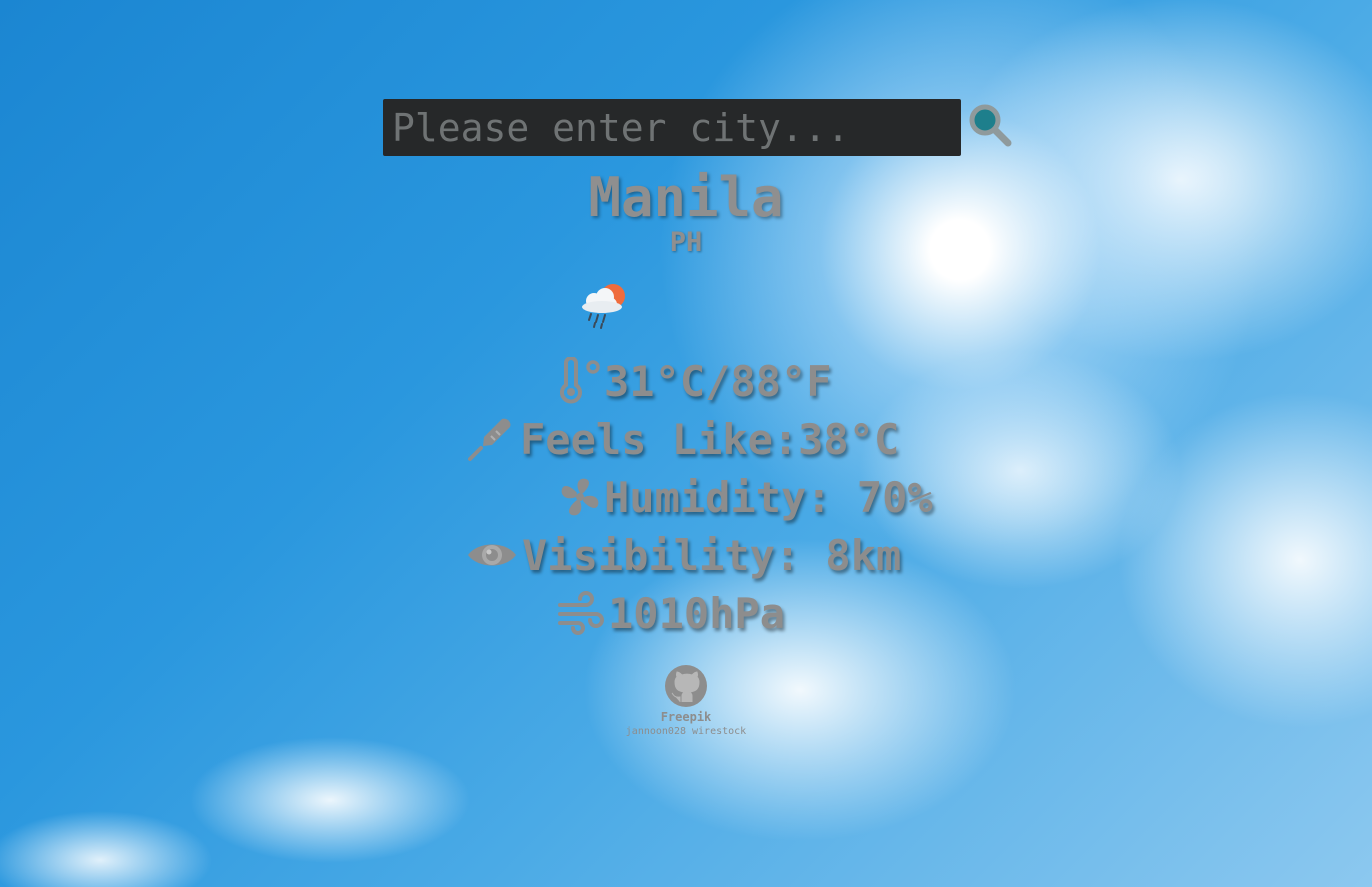  I want to click on temperature-row: 31°C/88°F, so click(694, 381).